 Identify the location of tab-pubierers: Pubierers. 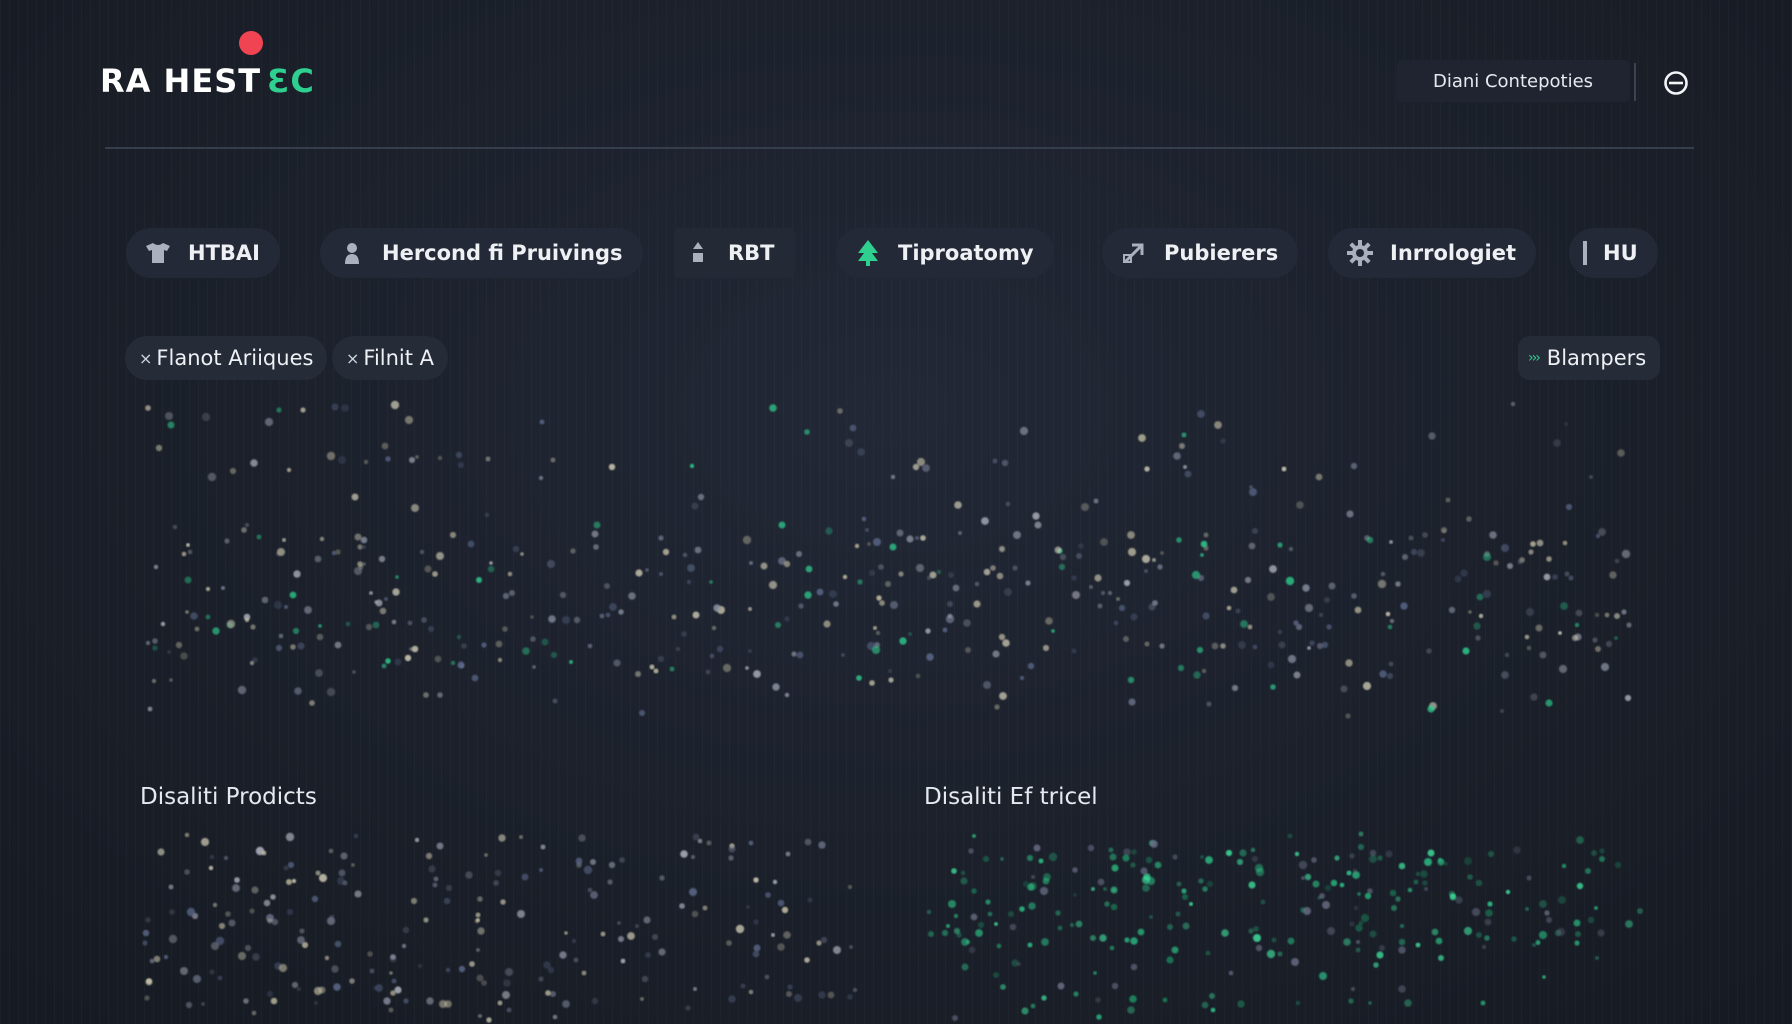
(1200, 253).